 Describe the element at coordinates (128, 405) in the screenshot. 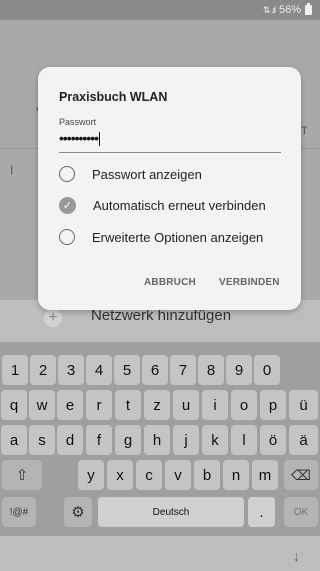

I see `key-t: t` at that location.